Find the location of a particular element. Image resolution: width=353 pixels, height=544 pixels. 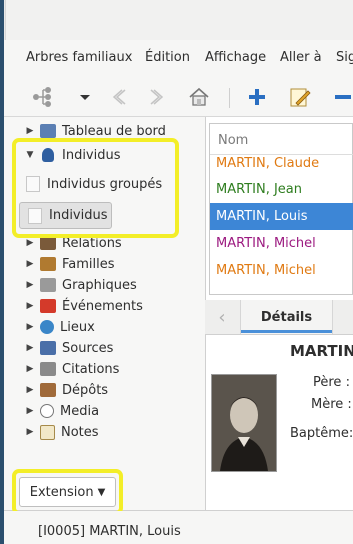

sidebar-item-familles: ▶ Familles is located at coordinates (69, 264).